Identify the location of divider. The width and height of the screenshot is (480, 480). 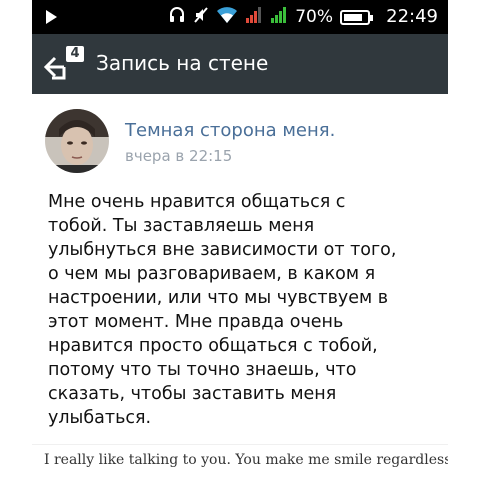
(240, 444).